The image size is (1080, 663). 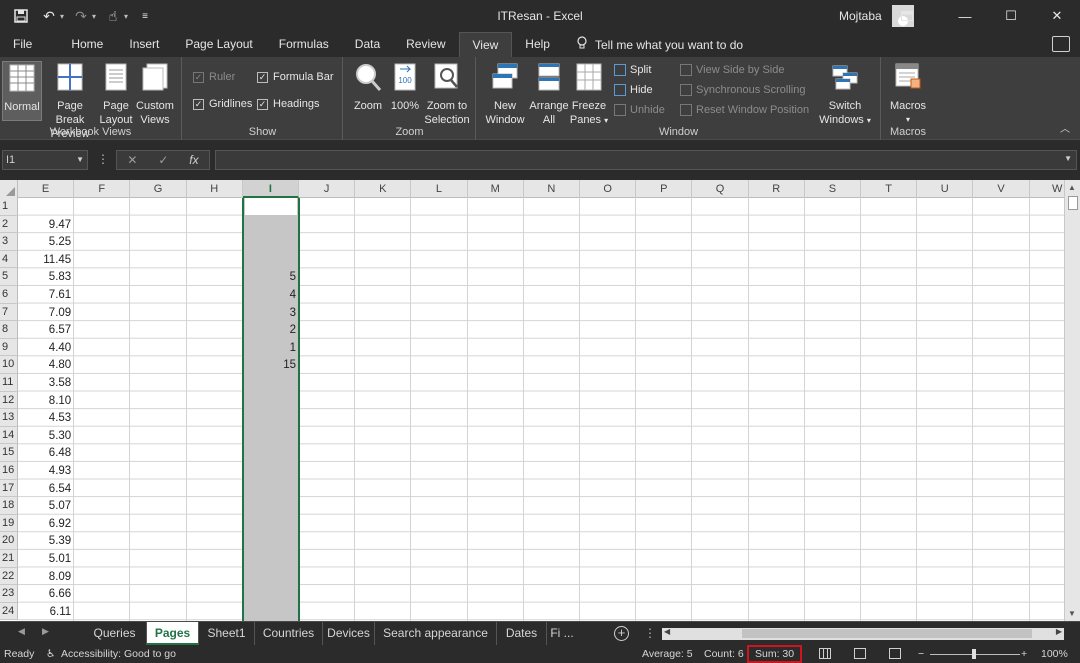 What do you see at coordinates (214, 77) in the screenshot?
I see `ruler-checkbox: ✓ Ruler` at bounding box center [214, 77].